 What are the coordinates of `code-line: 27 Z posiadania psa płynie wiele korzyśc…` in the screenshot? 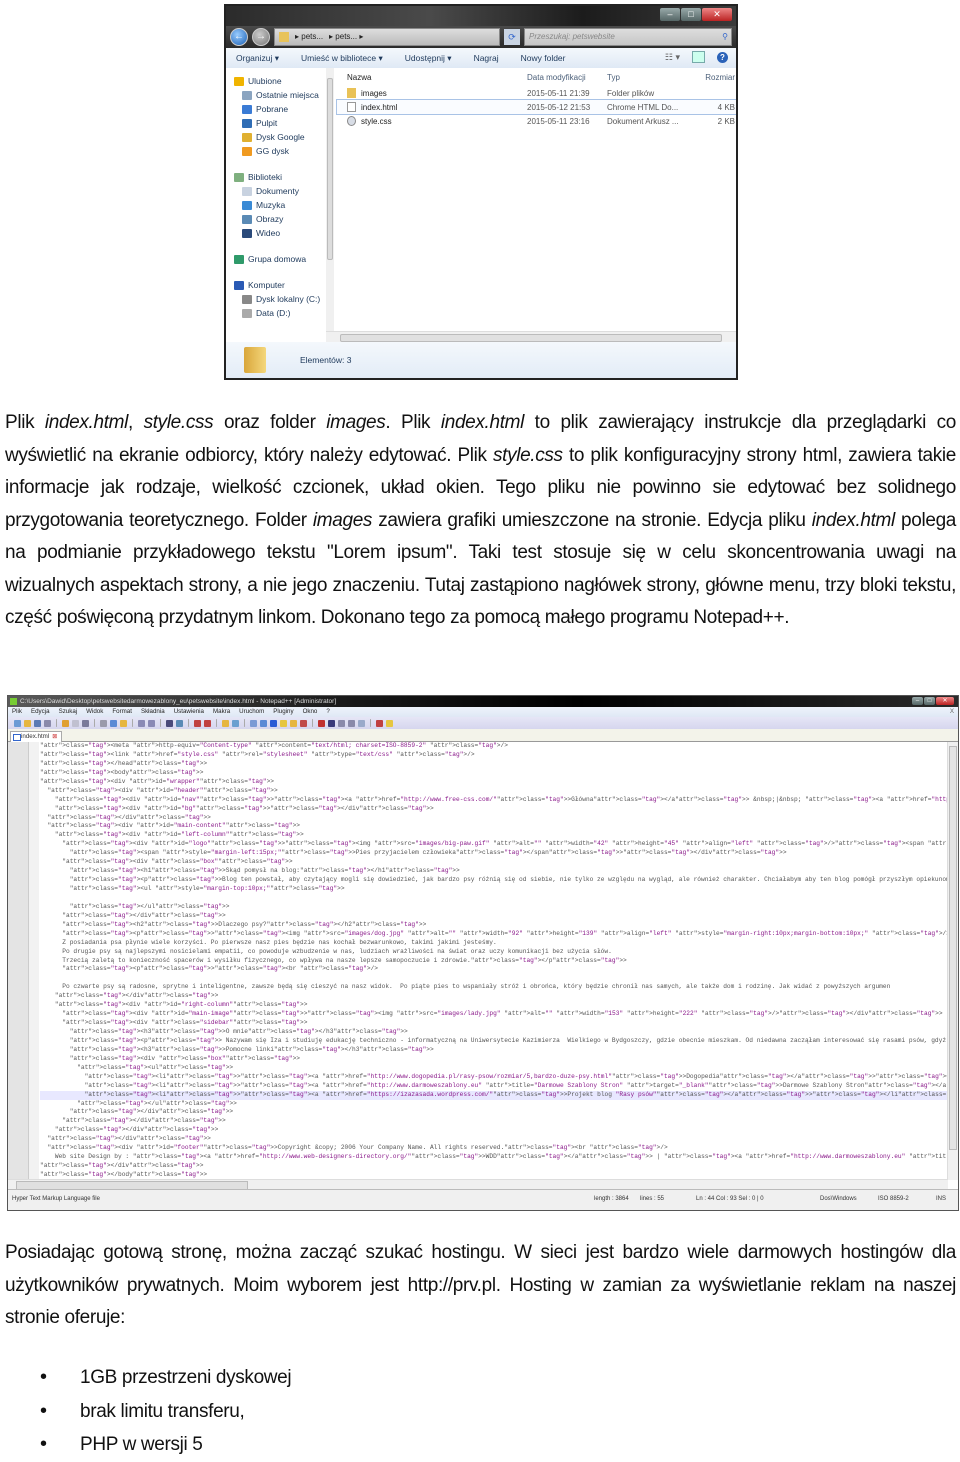 It's located at (494, 943).